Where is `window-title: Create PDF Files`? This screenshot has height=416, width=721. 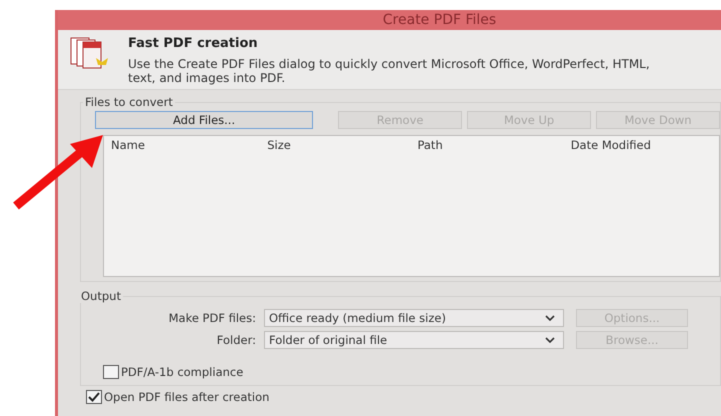
window-title: Create PDF Files is located at coordinates (389, 20).